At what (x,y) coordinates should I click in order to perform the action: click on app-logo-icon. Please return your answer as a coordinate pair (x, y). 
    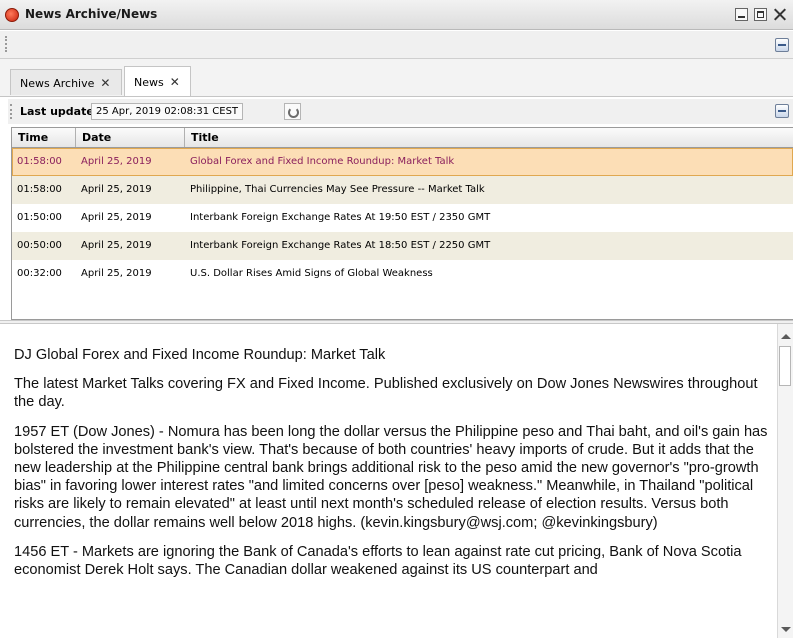
    Looking at the image, I should click on (12, 15).